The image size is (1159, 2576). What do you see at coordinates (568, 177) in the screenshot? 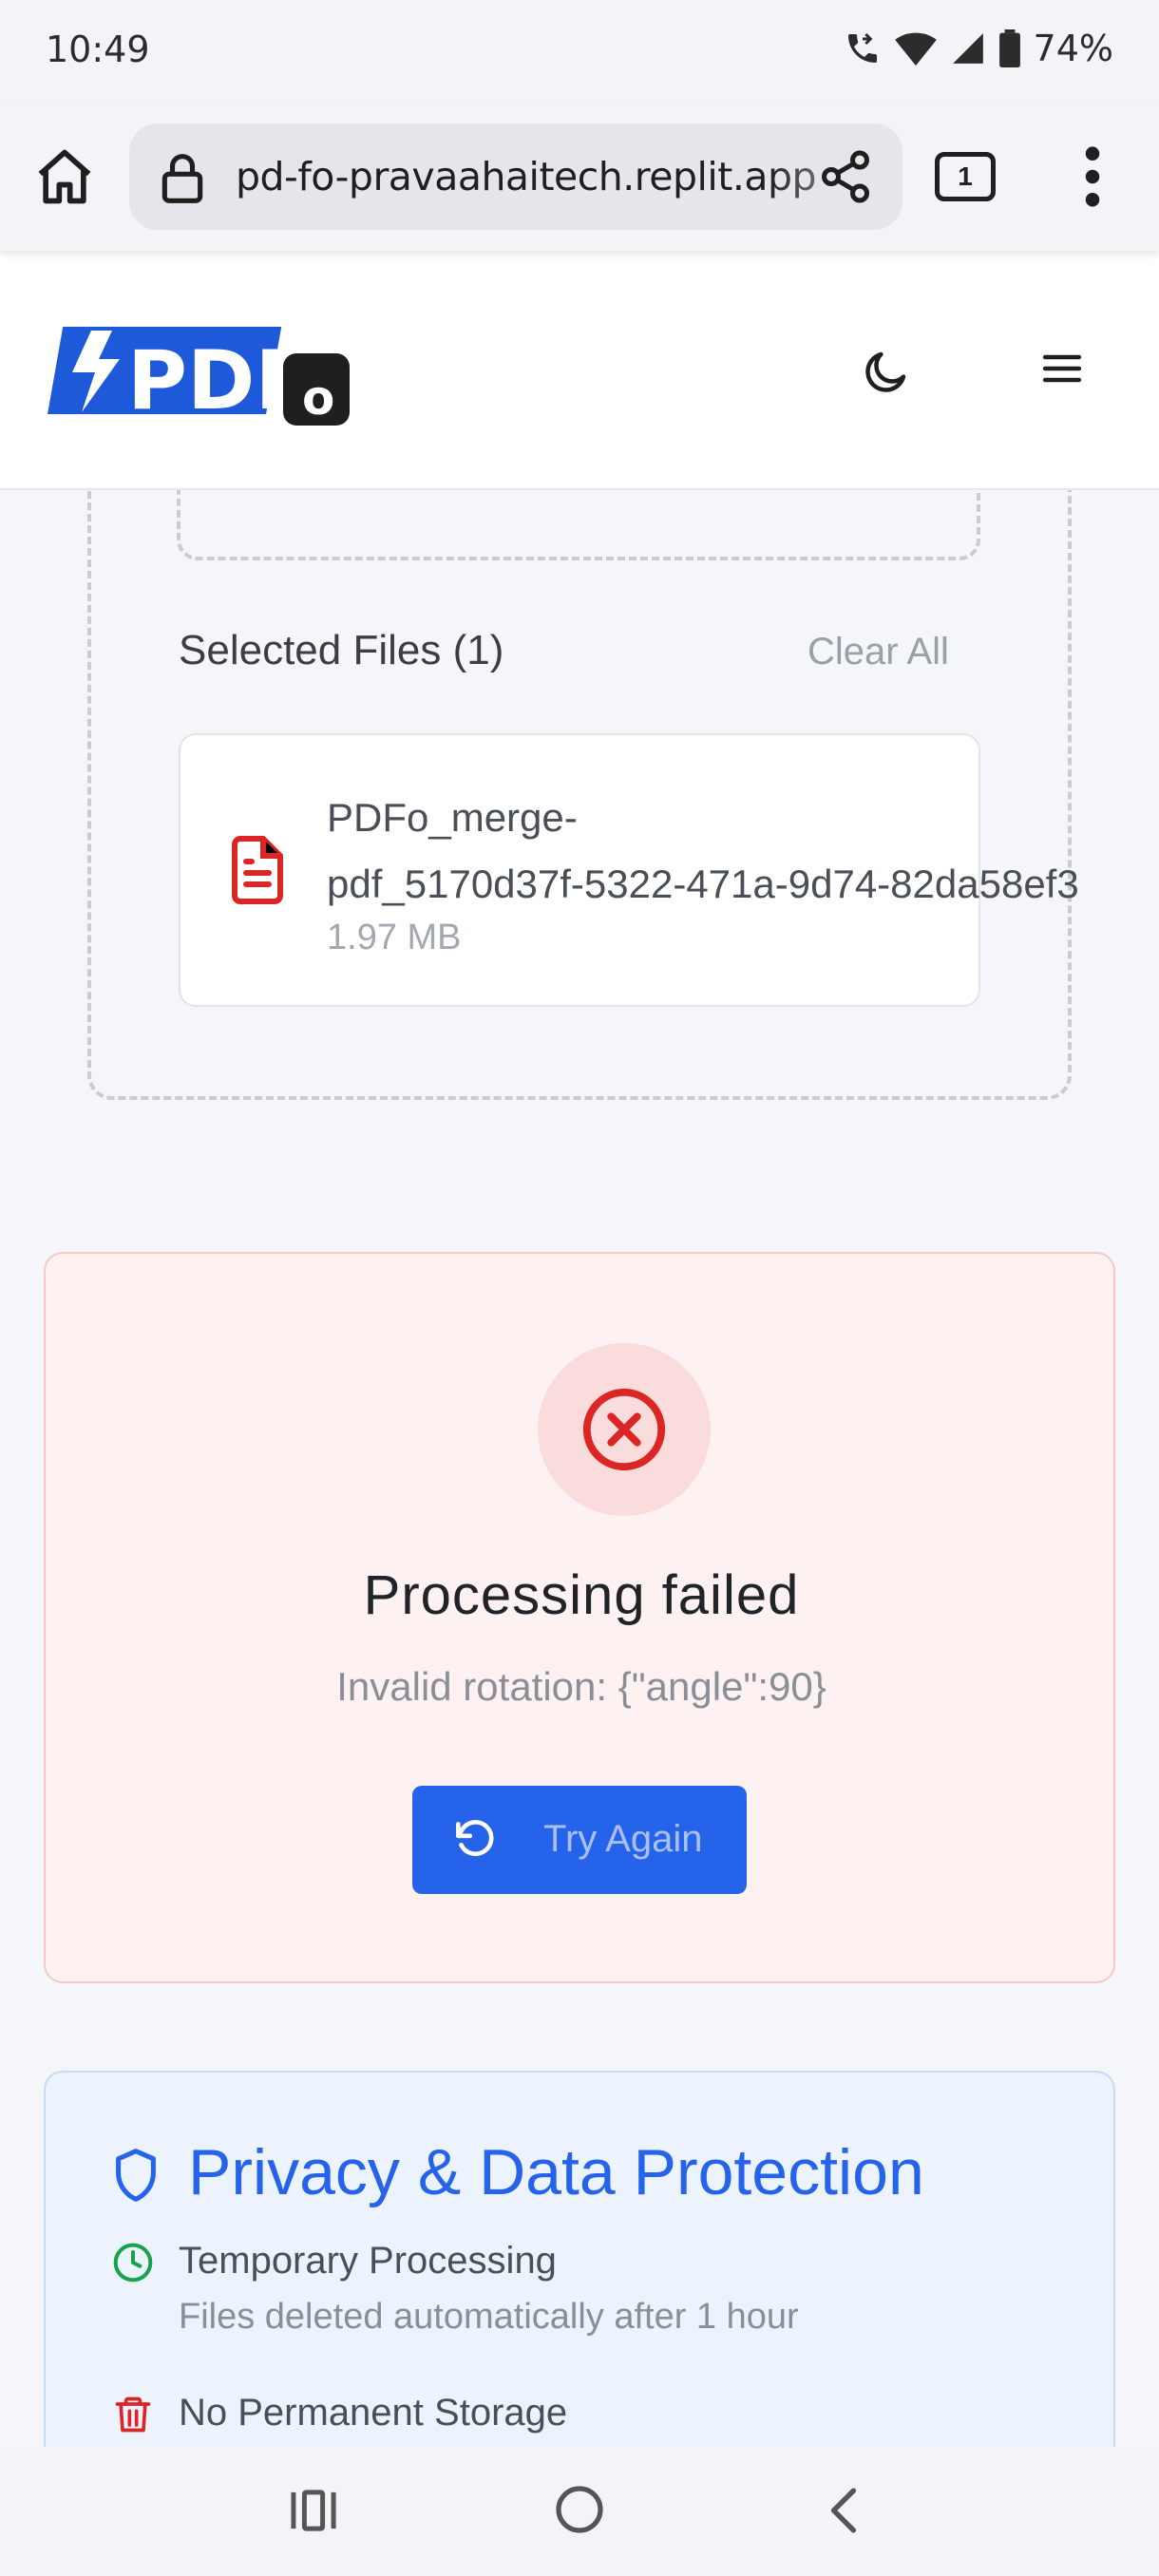
I see `url-text: pd-fo-pravaahaitech.replit.app` at bounding box center [568, 177].